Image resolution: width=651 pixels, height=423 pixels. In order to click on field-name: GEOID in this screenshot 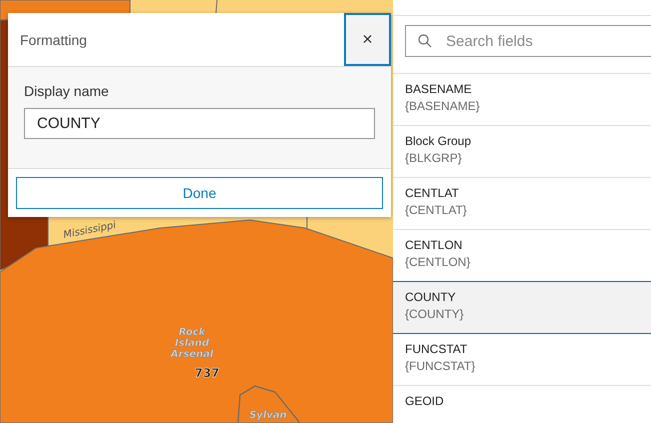, I will do `click(425, 401)`.